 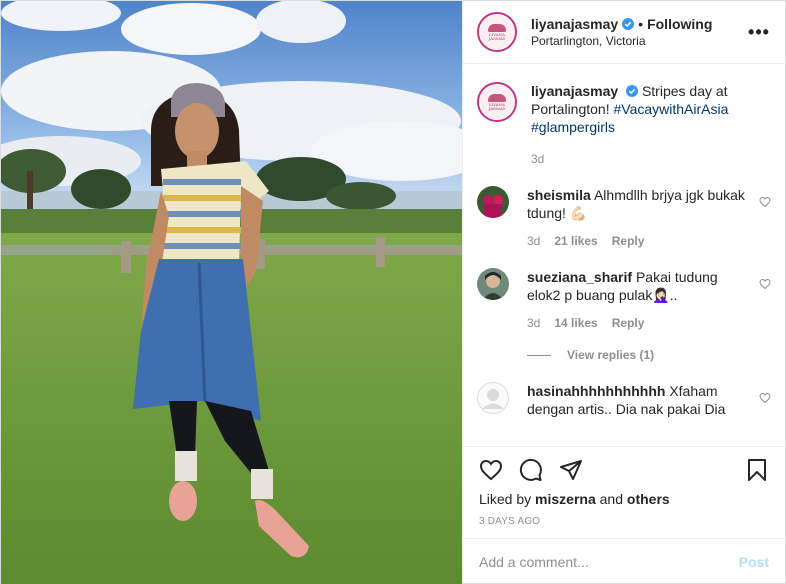 I want to click on likes-summary: Liked by miszerna and others, so click(x=624, y=499).